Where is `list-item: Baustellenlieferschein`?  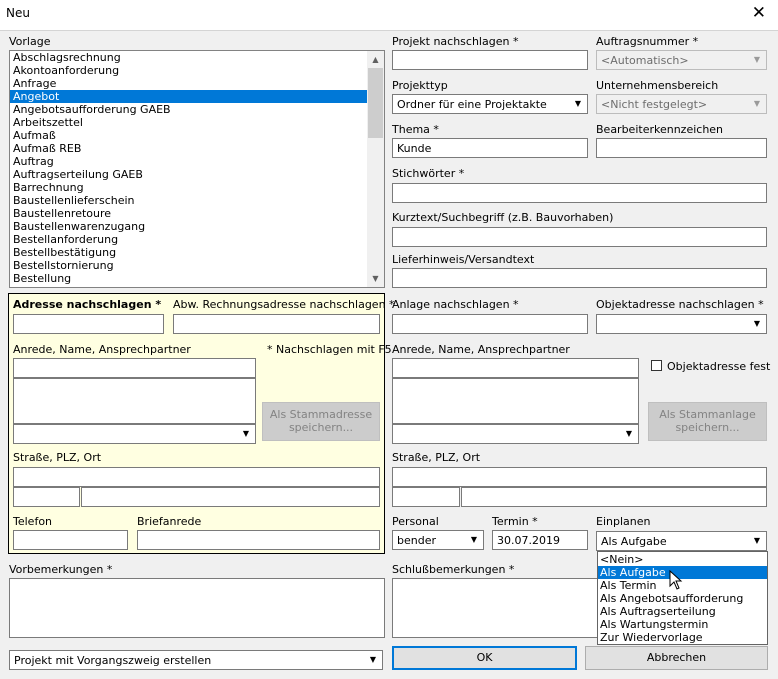 list-item: Baustellenlieferschein is located at coordinates (197, 200).